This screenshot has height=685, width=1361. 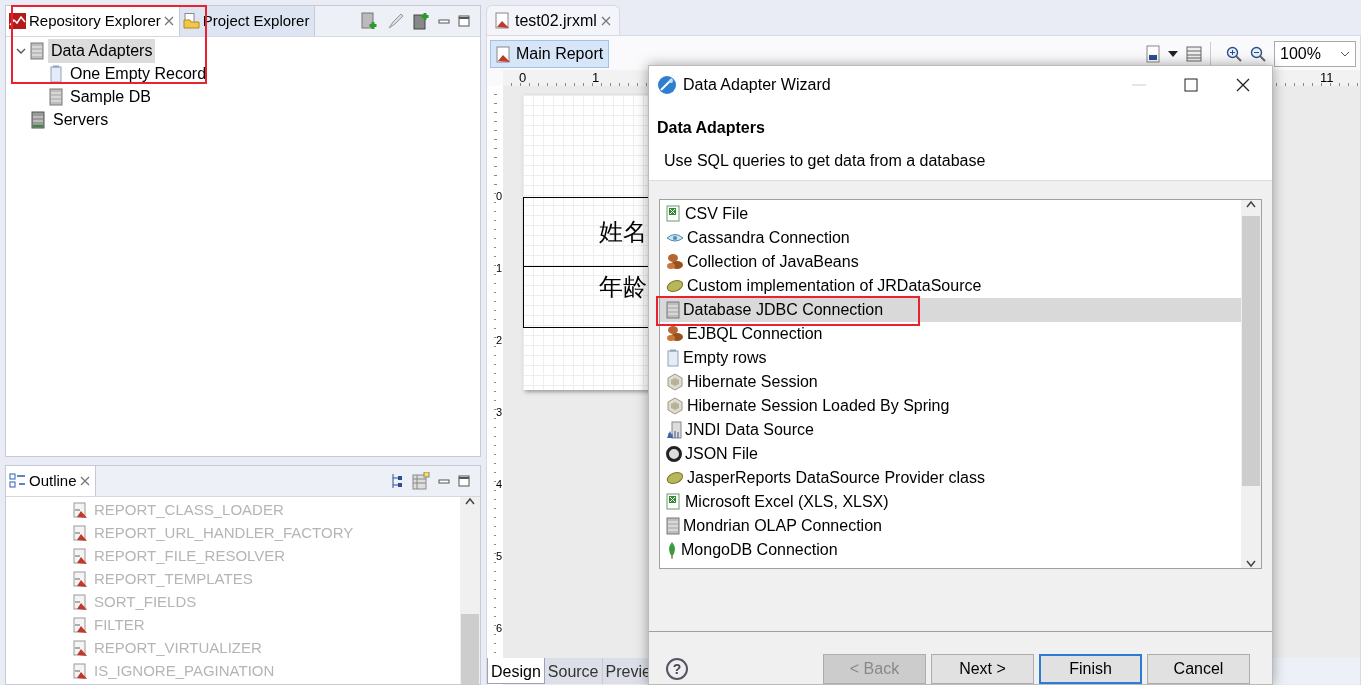 I want to click on ruler-label: 11, so click(x=1327, y=78).